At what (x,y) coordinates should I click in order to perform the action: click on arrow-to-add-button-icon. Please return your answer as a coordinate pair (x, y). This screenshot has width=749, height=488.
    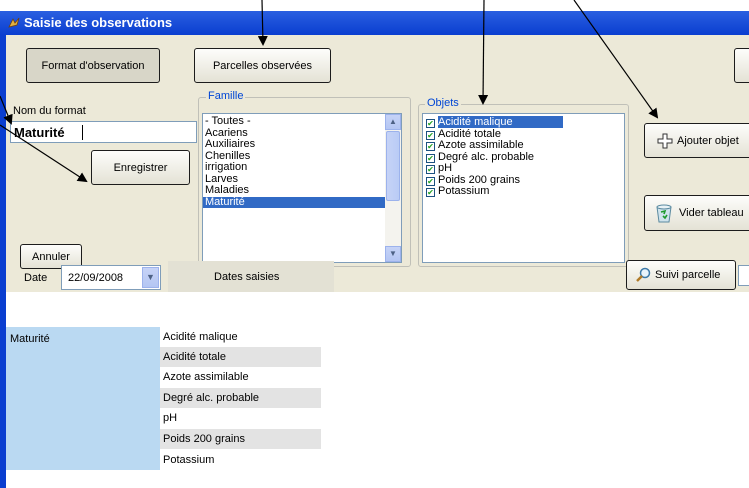
    Looking at the image, I should click on (616, 59).